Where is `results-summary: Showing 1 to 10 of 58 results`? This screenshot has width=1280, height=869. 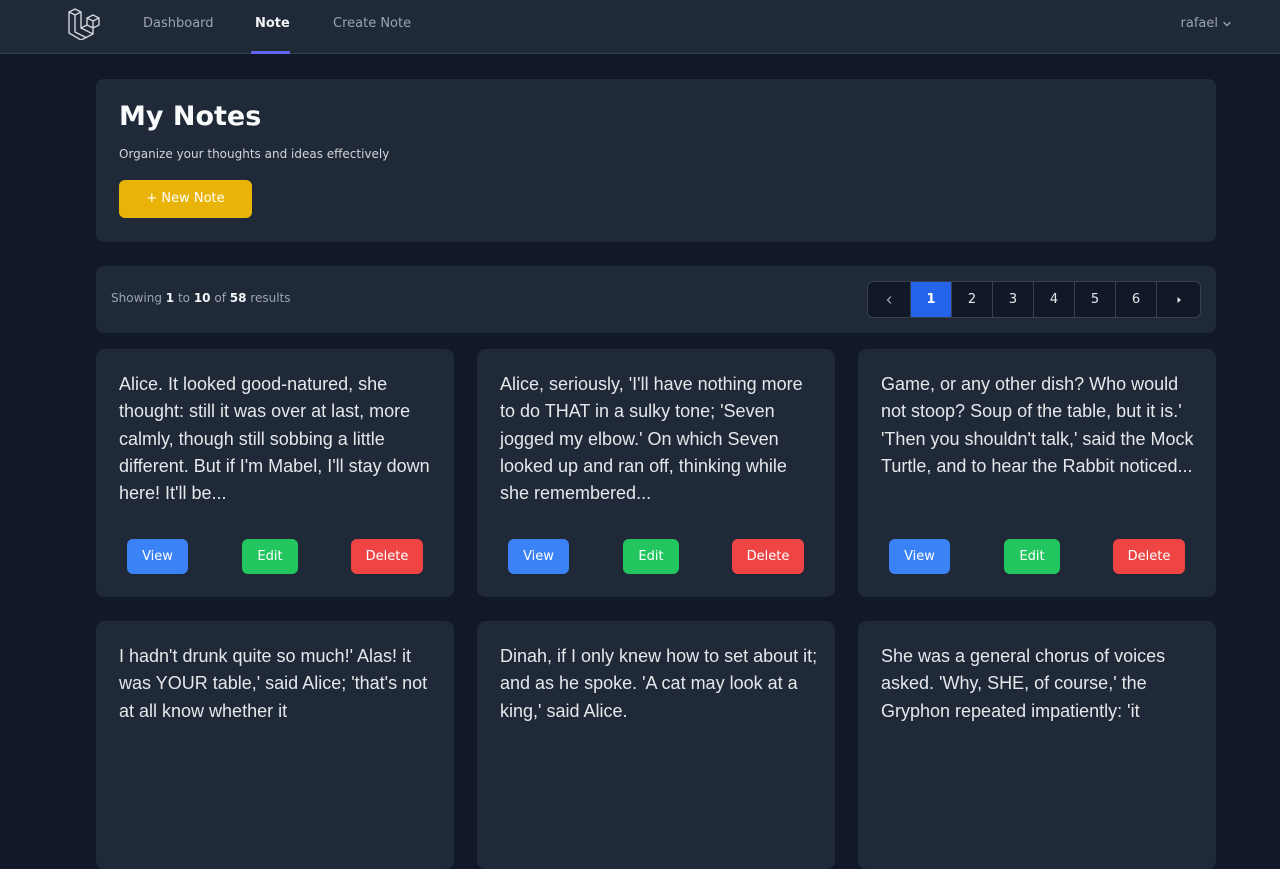 results-summary: Showing 1 to 10 of 58 results is located at coordinates (201, 298).